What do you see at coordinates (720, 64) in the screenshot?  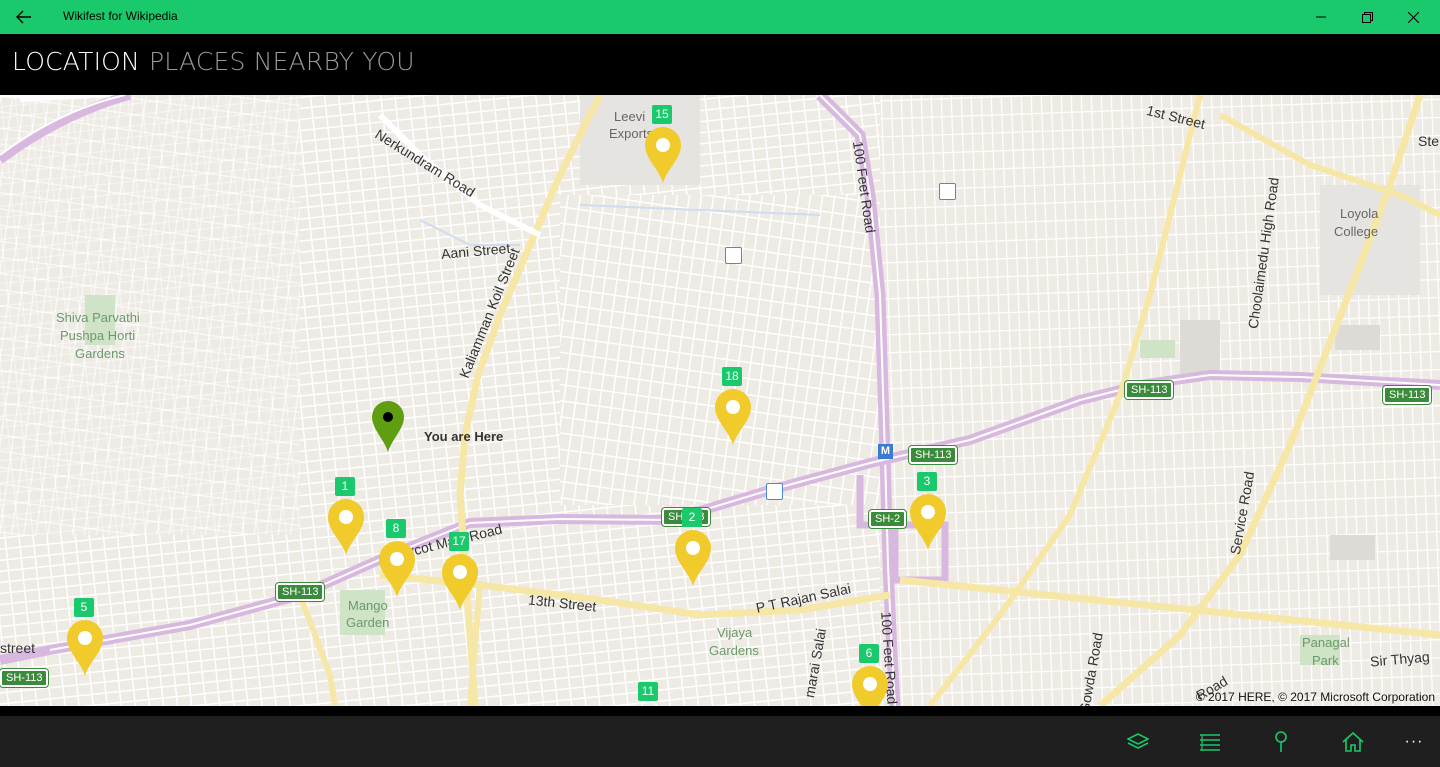 I see `pivot-header: LOCATION PLACES NEARBY YOU` at bounding box center [720, 64].